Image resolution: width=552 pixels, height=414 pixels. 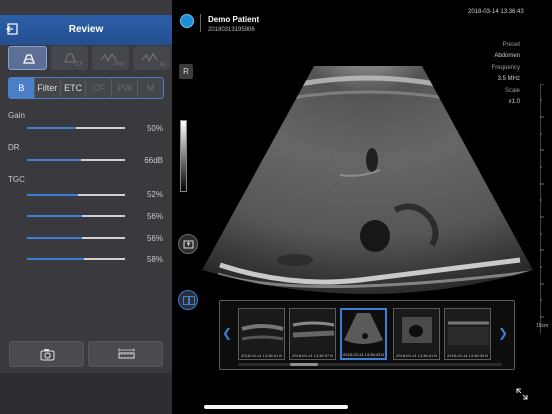 I want to click on panel-title: Review, so click(x=86, y=29).